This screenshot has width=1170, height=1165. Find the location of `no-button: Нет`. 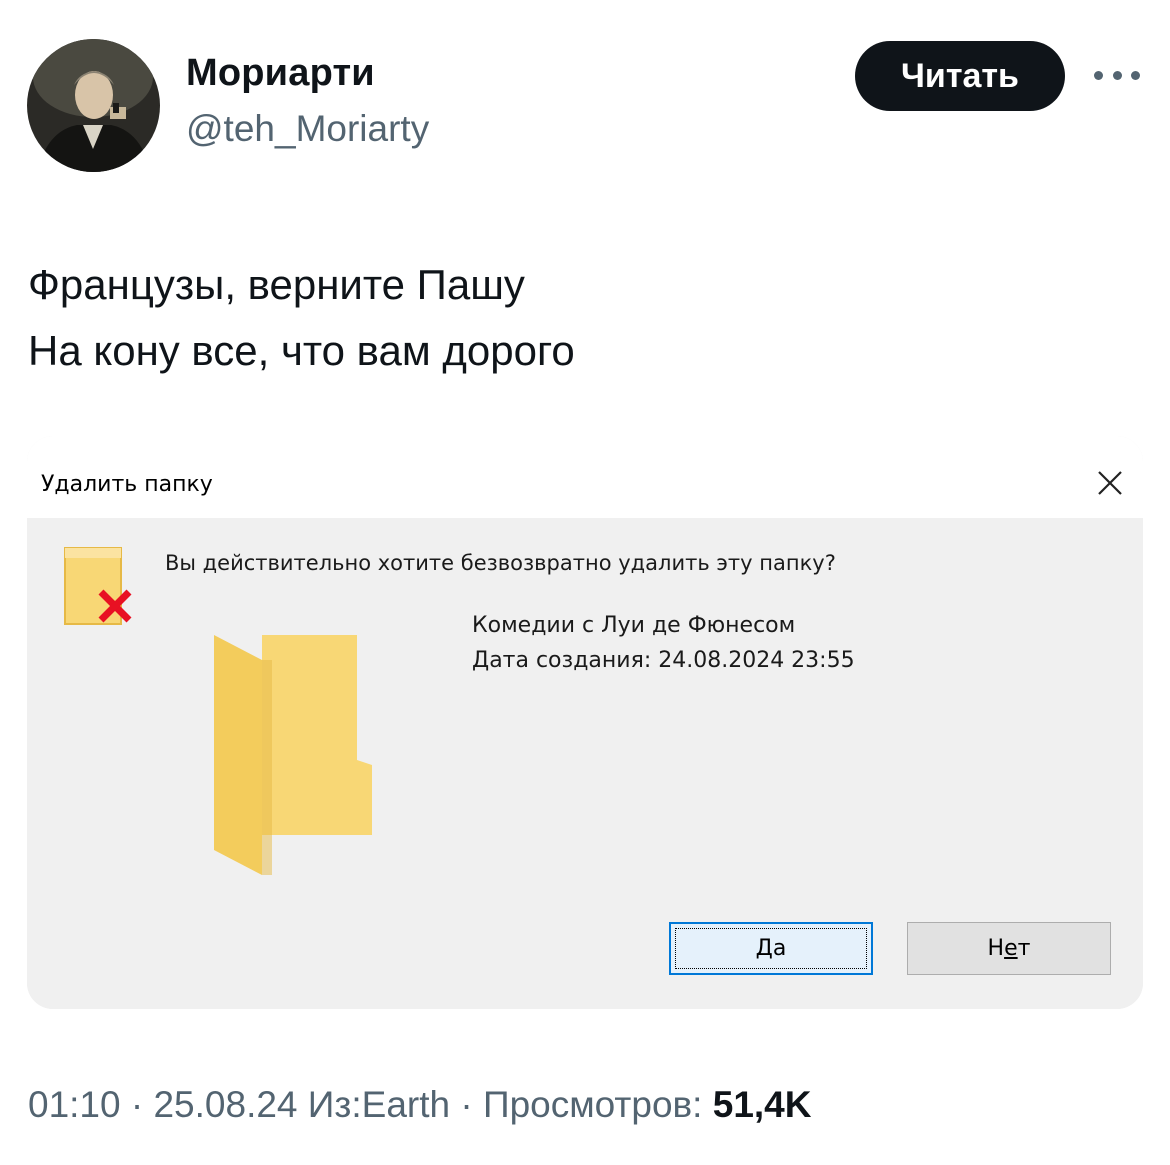

no-button: Нет is located at coordinates (1009, 948).